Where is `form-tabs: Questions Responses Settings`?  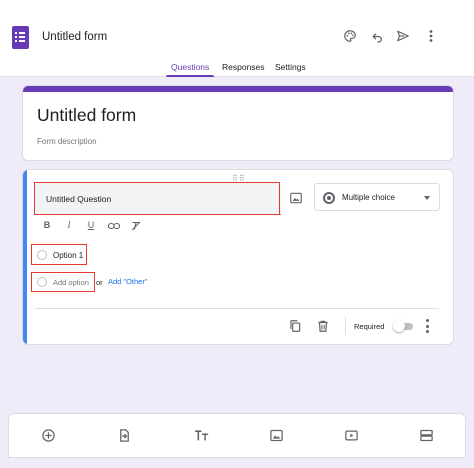
form-tabs: Questions Responses Settings is located at coordinates (237, 69).